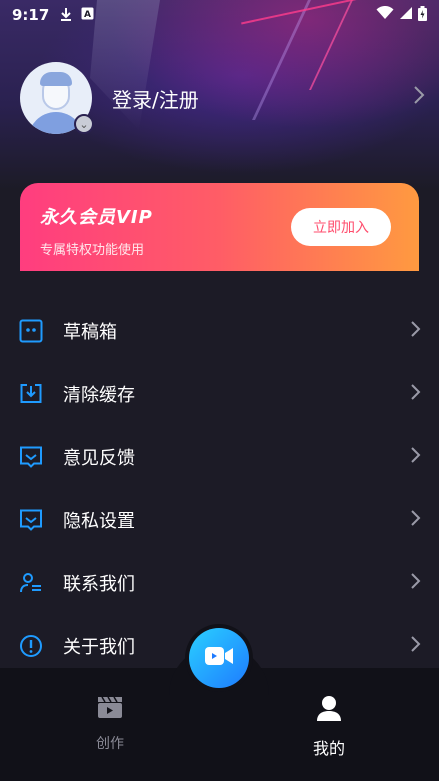 The height and width of the screenshot is (781, 439). Describe the element at coordinates (406, 15) in the screenshot. I see `cell-signal-icon` at that location.